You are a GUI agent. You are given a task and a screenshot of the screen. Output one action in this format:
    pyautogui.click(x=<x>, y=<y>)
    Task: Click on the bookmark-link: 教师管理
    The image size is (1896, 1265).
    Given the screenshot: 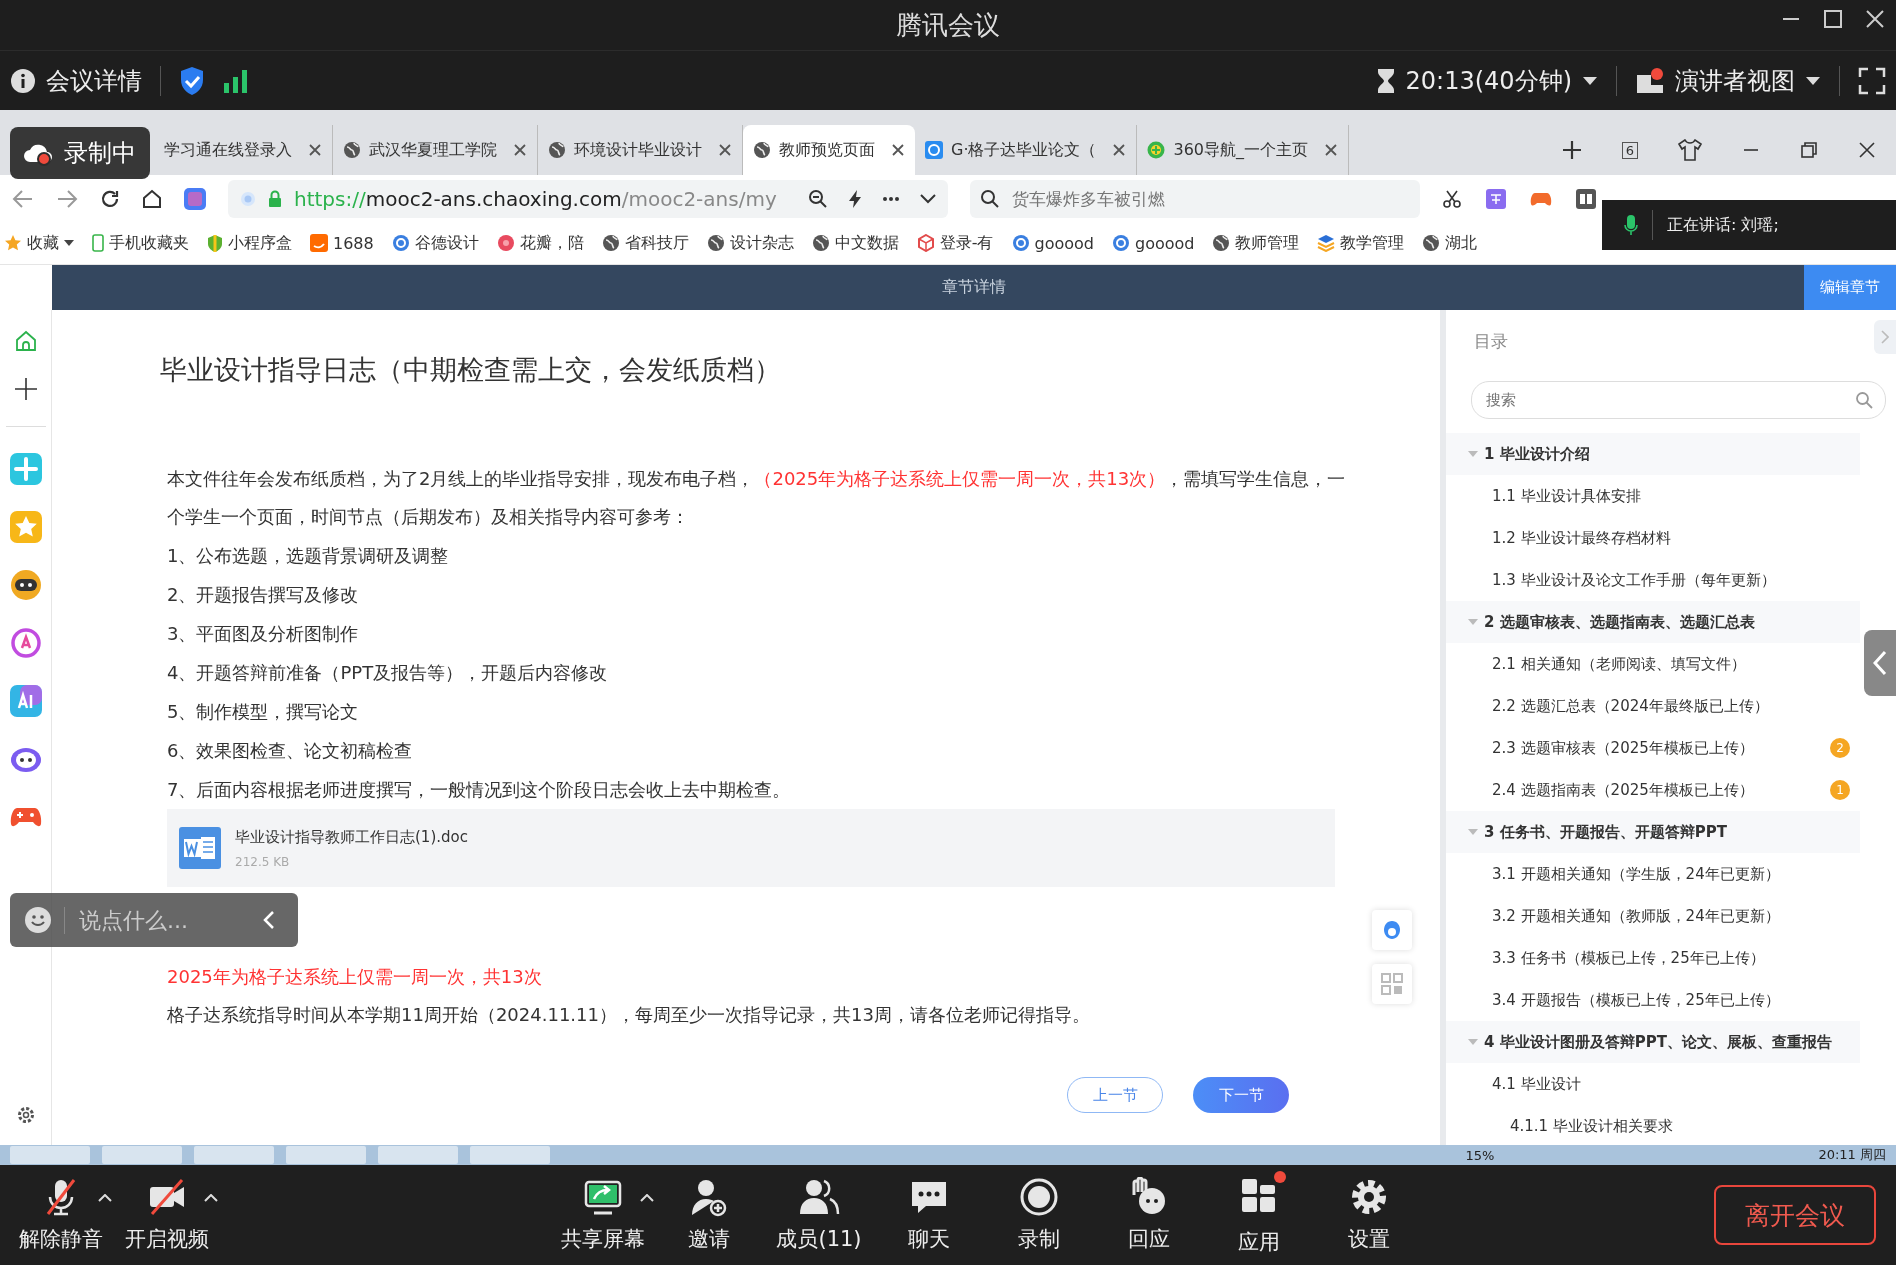 What is the action you would take?
    pyautogui.click(x=1267, y=243)
    